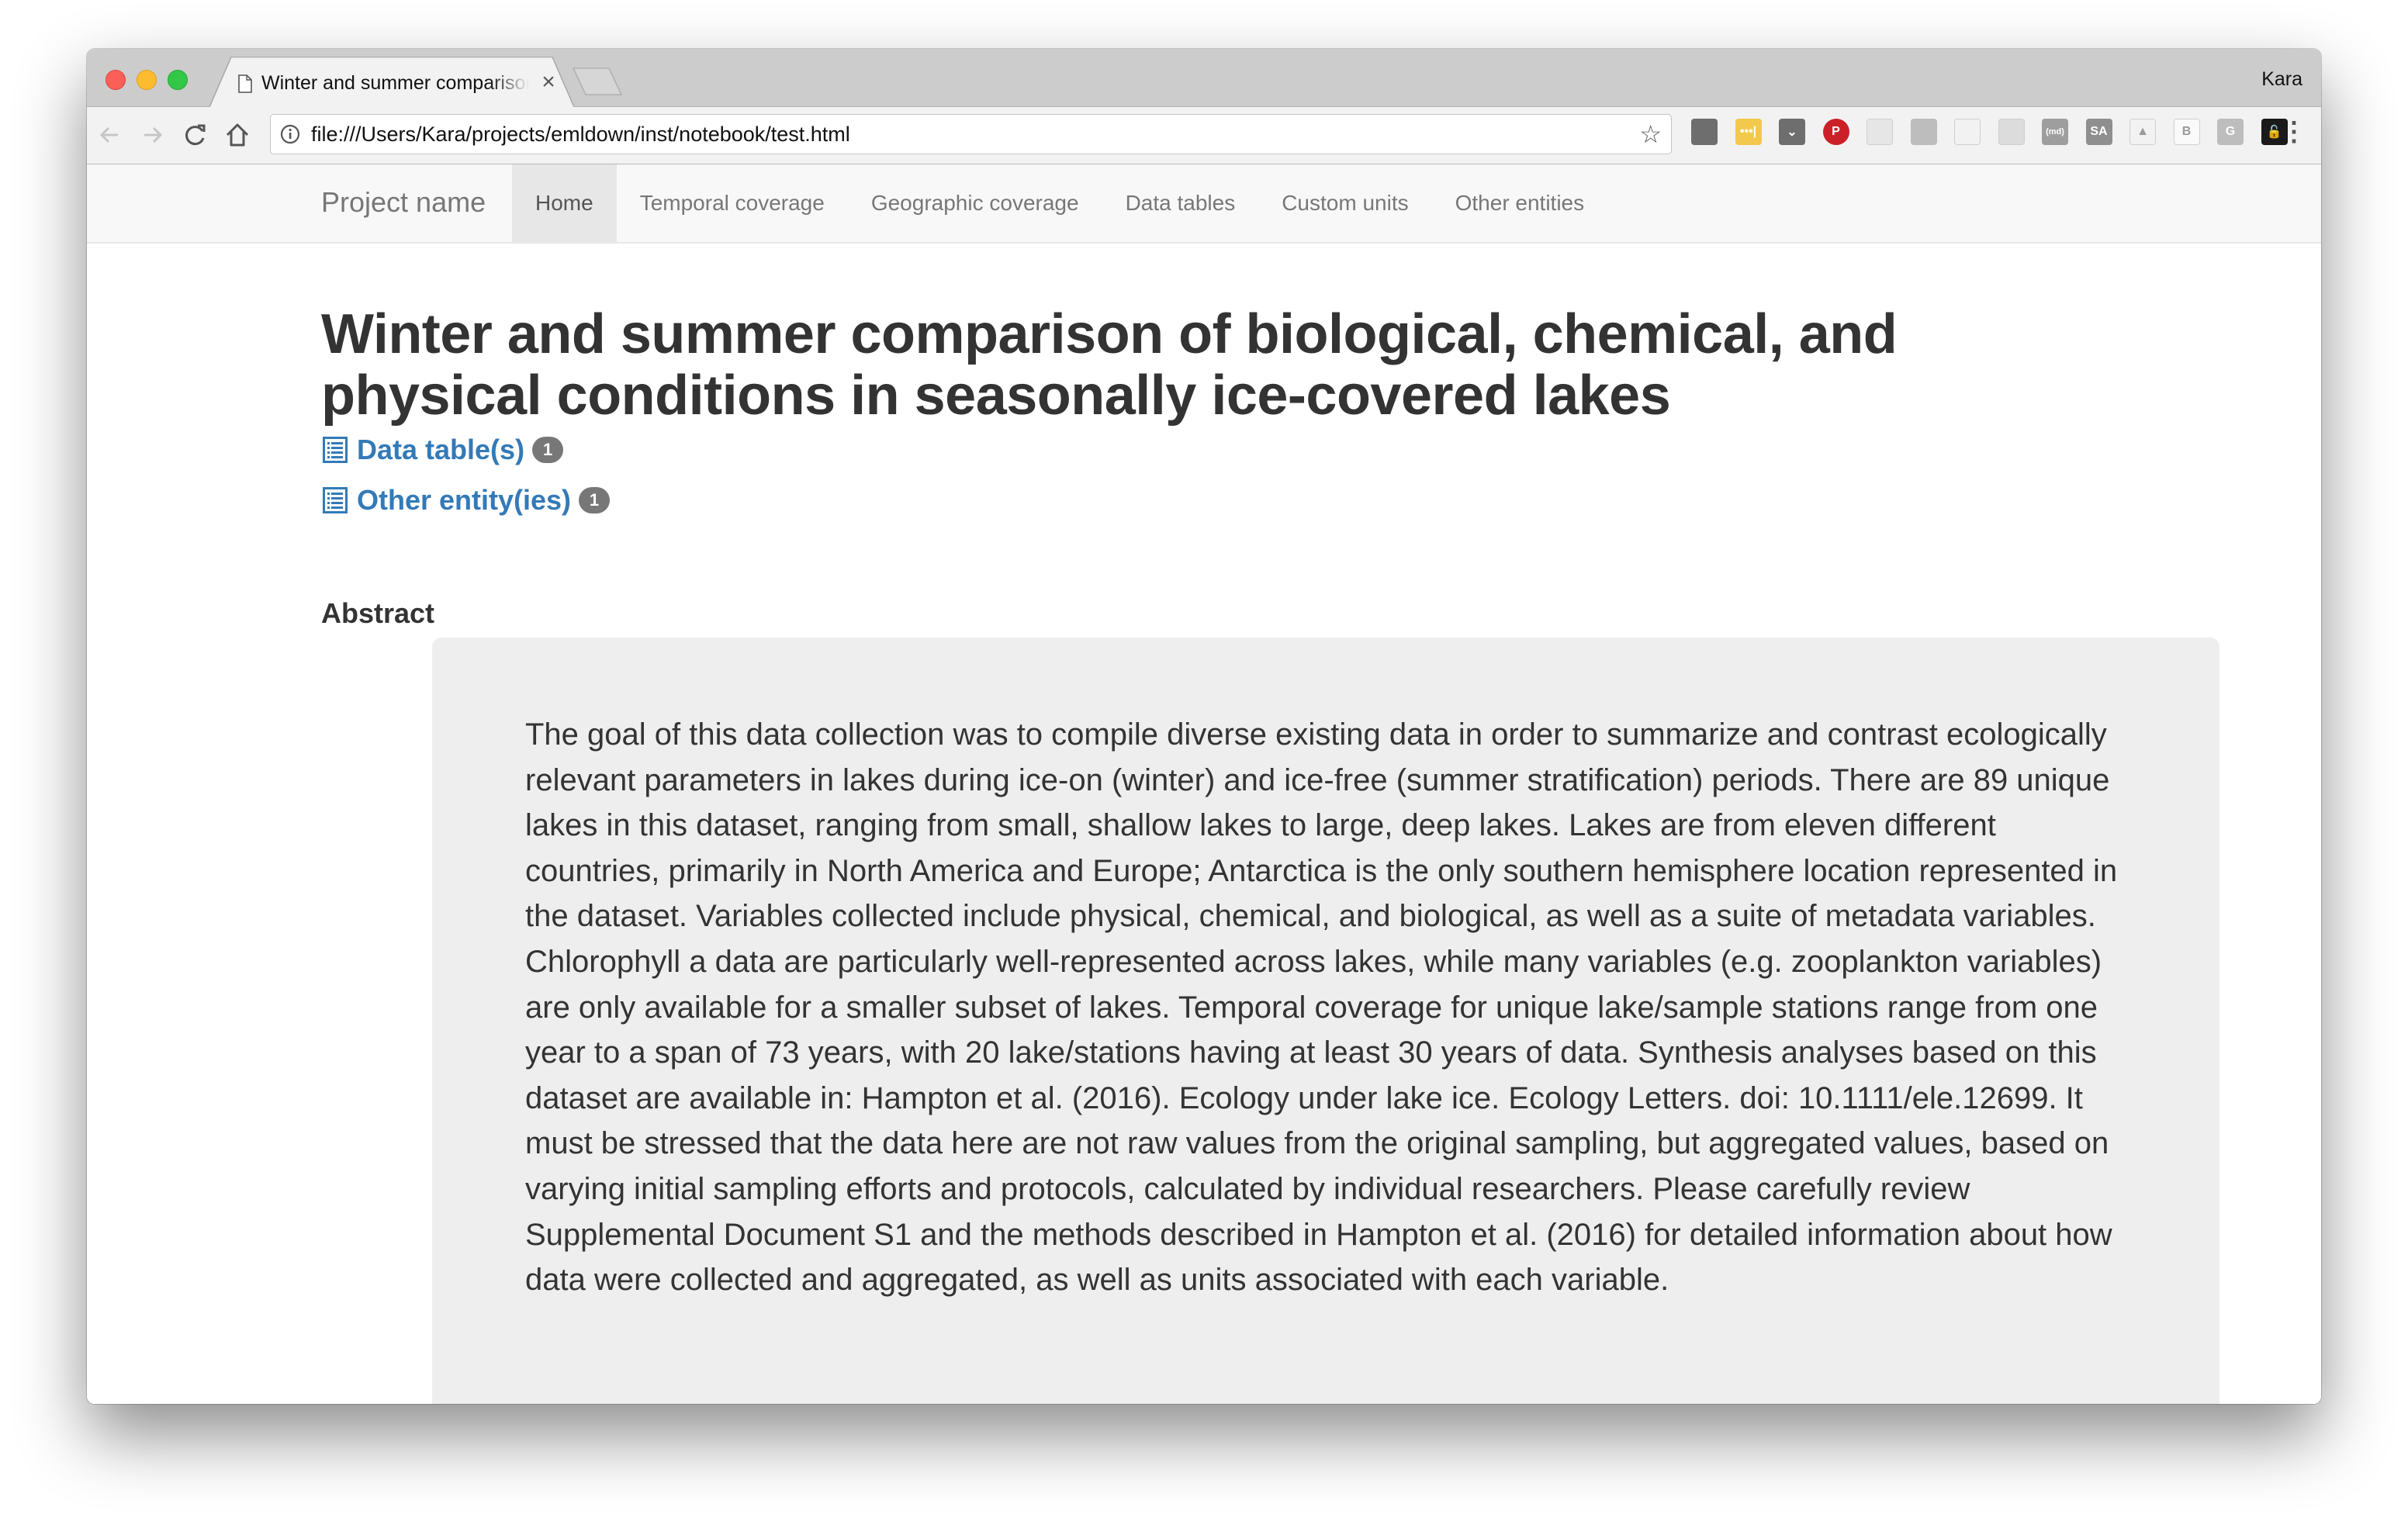  I want to click on nav-other-entities: Other entities, so click(1520, 203).